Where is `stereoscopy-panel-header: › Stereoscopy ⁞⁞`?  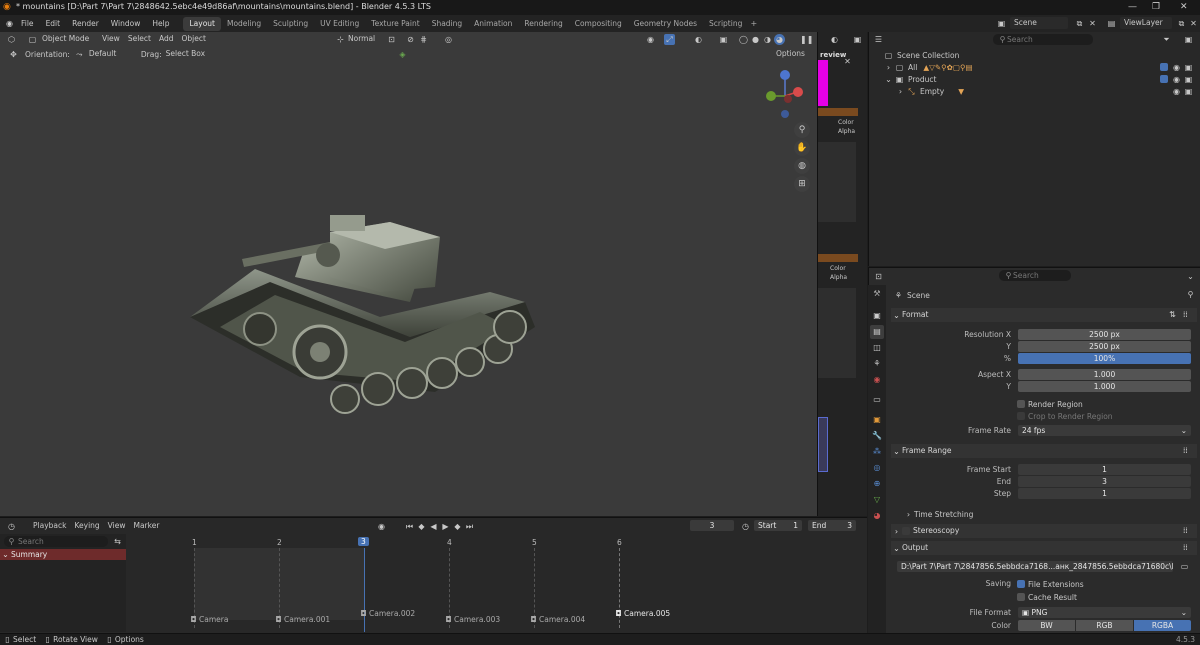
stereoscopy-panel-header: › Stereoscopy ⁞⁞ is located at coordinates (1044, 531).